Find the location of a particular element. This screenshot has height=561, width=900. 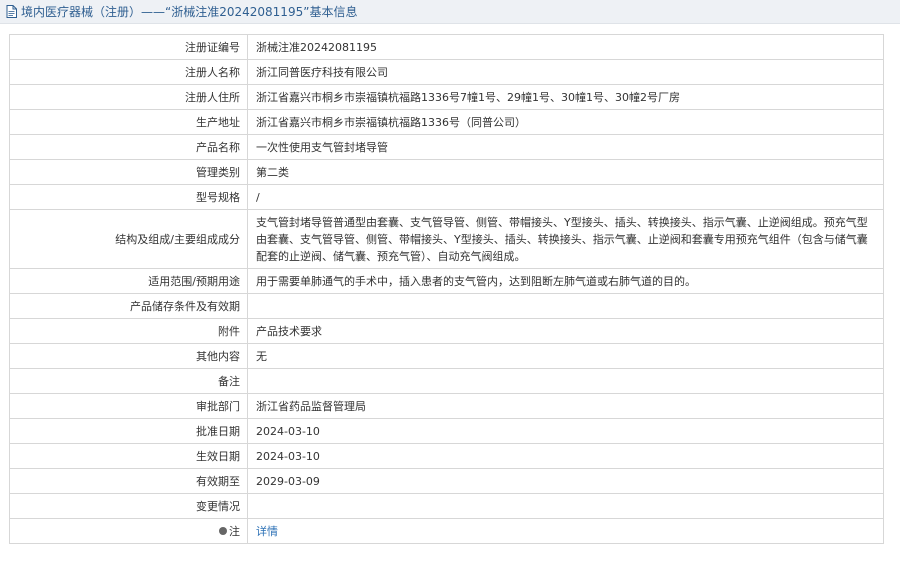

row-label: 注册人名称 is located at coordinates (128, 72).